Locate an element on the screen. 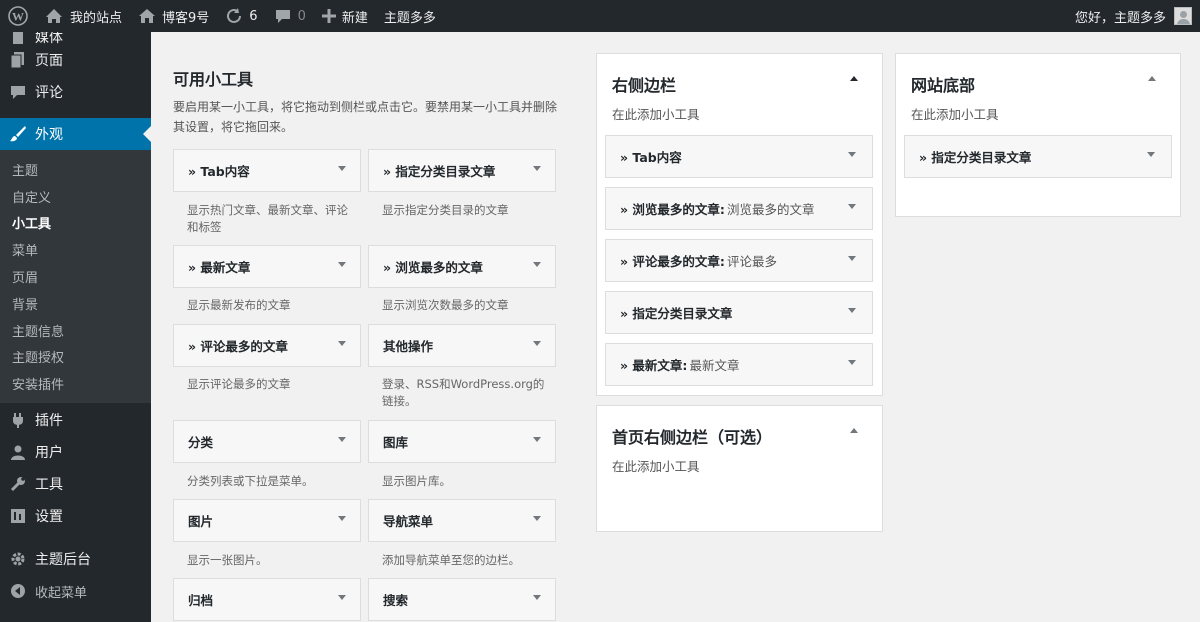 The width and height of the screenshot is (1200, 622). submenu-theme-info: 主题信息 is located at coordinates (75, 330).